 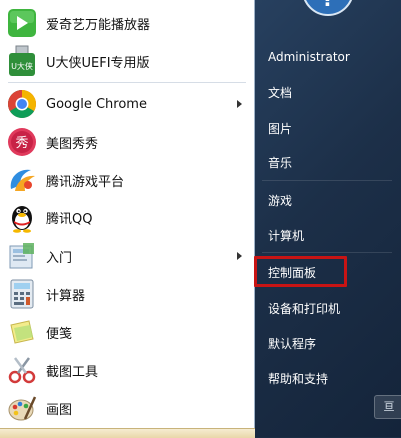 I want to click on qq-penguin-icon, so click(x=22, y=217).